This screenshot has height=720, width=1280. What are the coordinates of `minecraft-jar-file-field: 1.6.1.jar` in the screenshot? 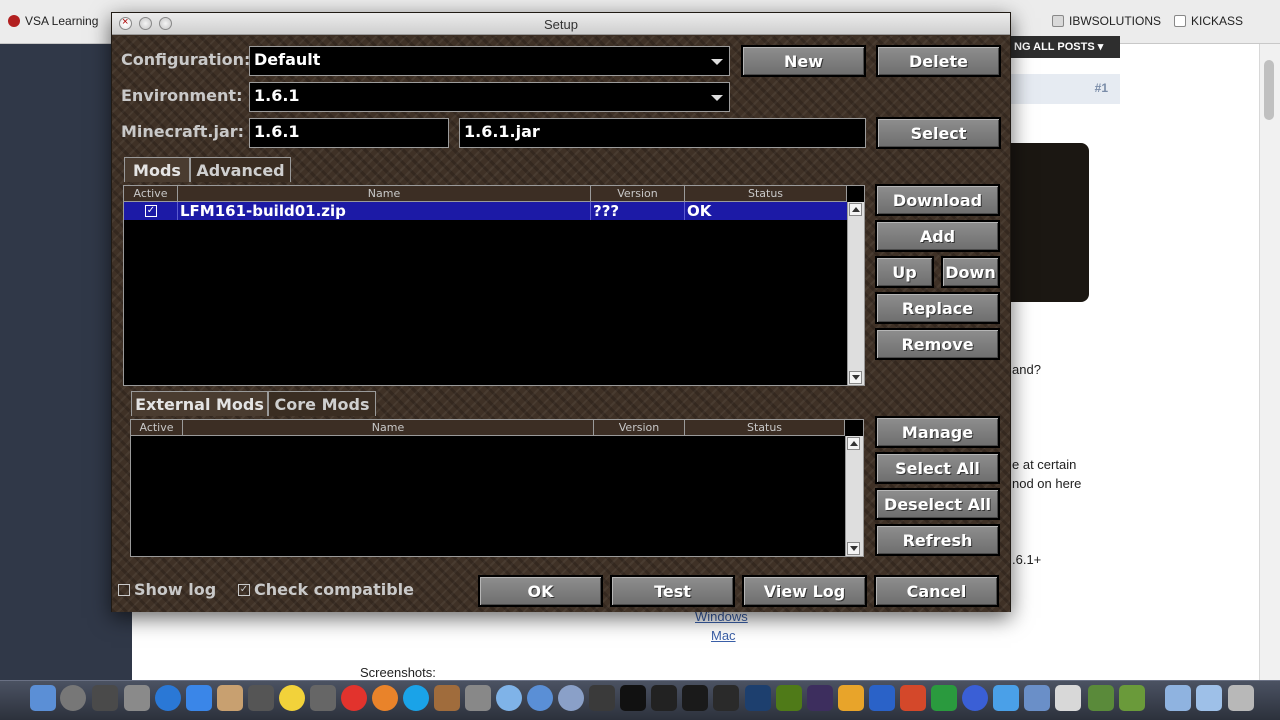 It's located at (662, 133).